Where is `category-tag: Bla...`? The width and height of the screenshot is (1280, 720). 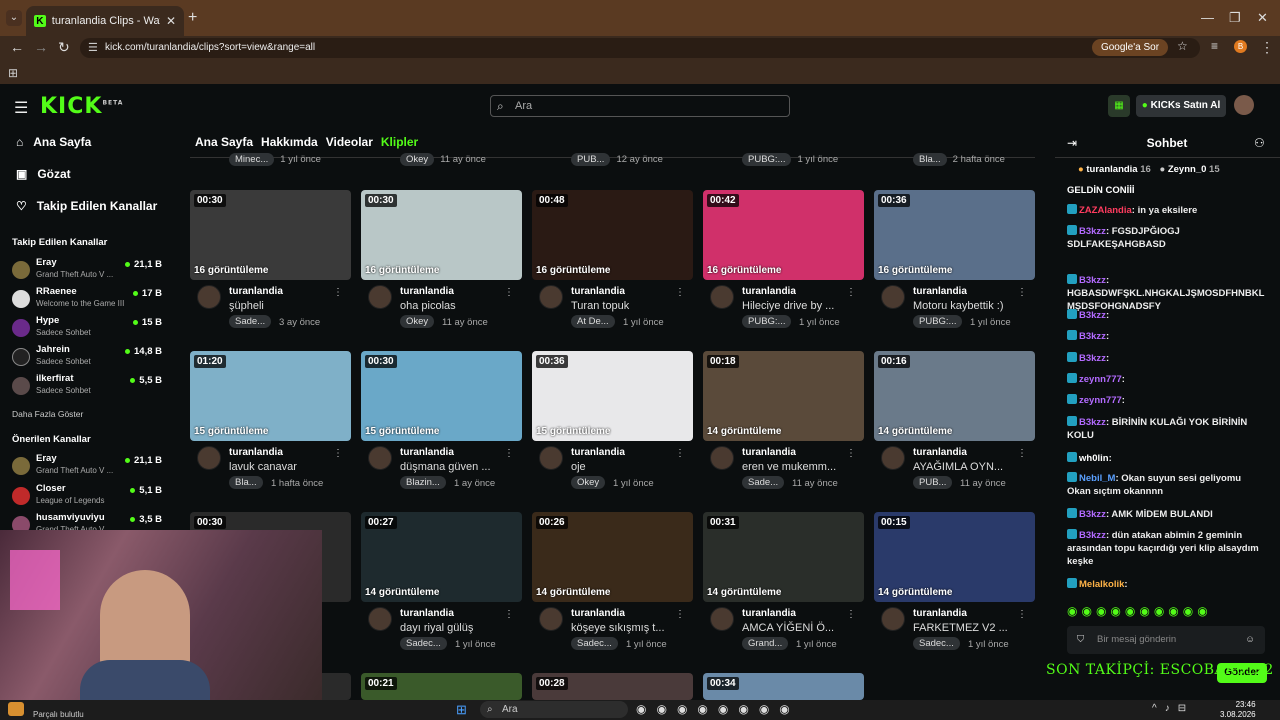 category-tag: Bla... is located at coordinates (246, 482).